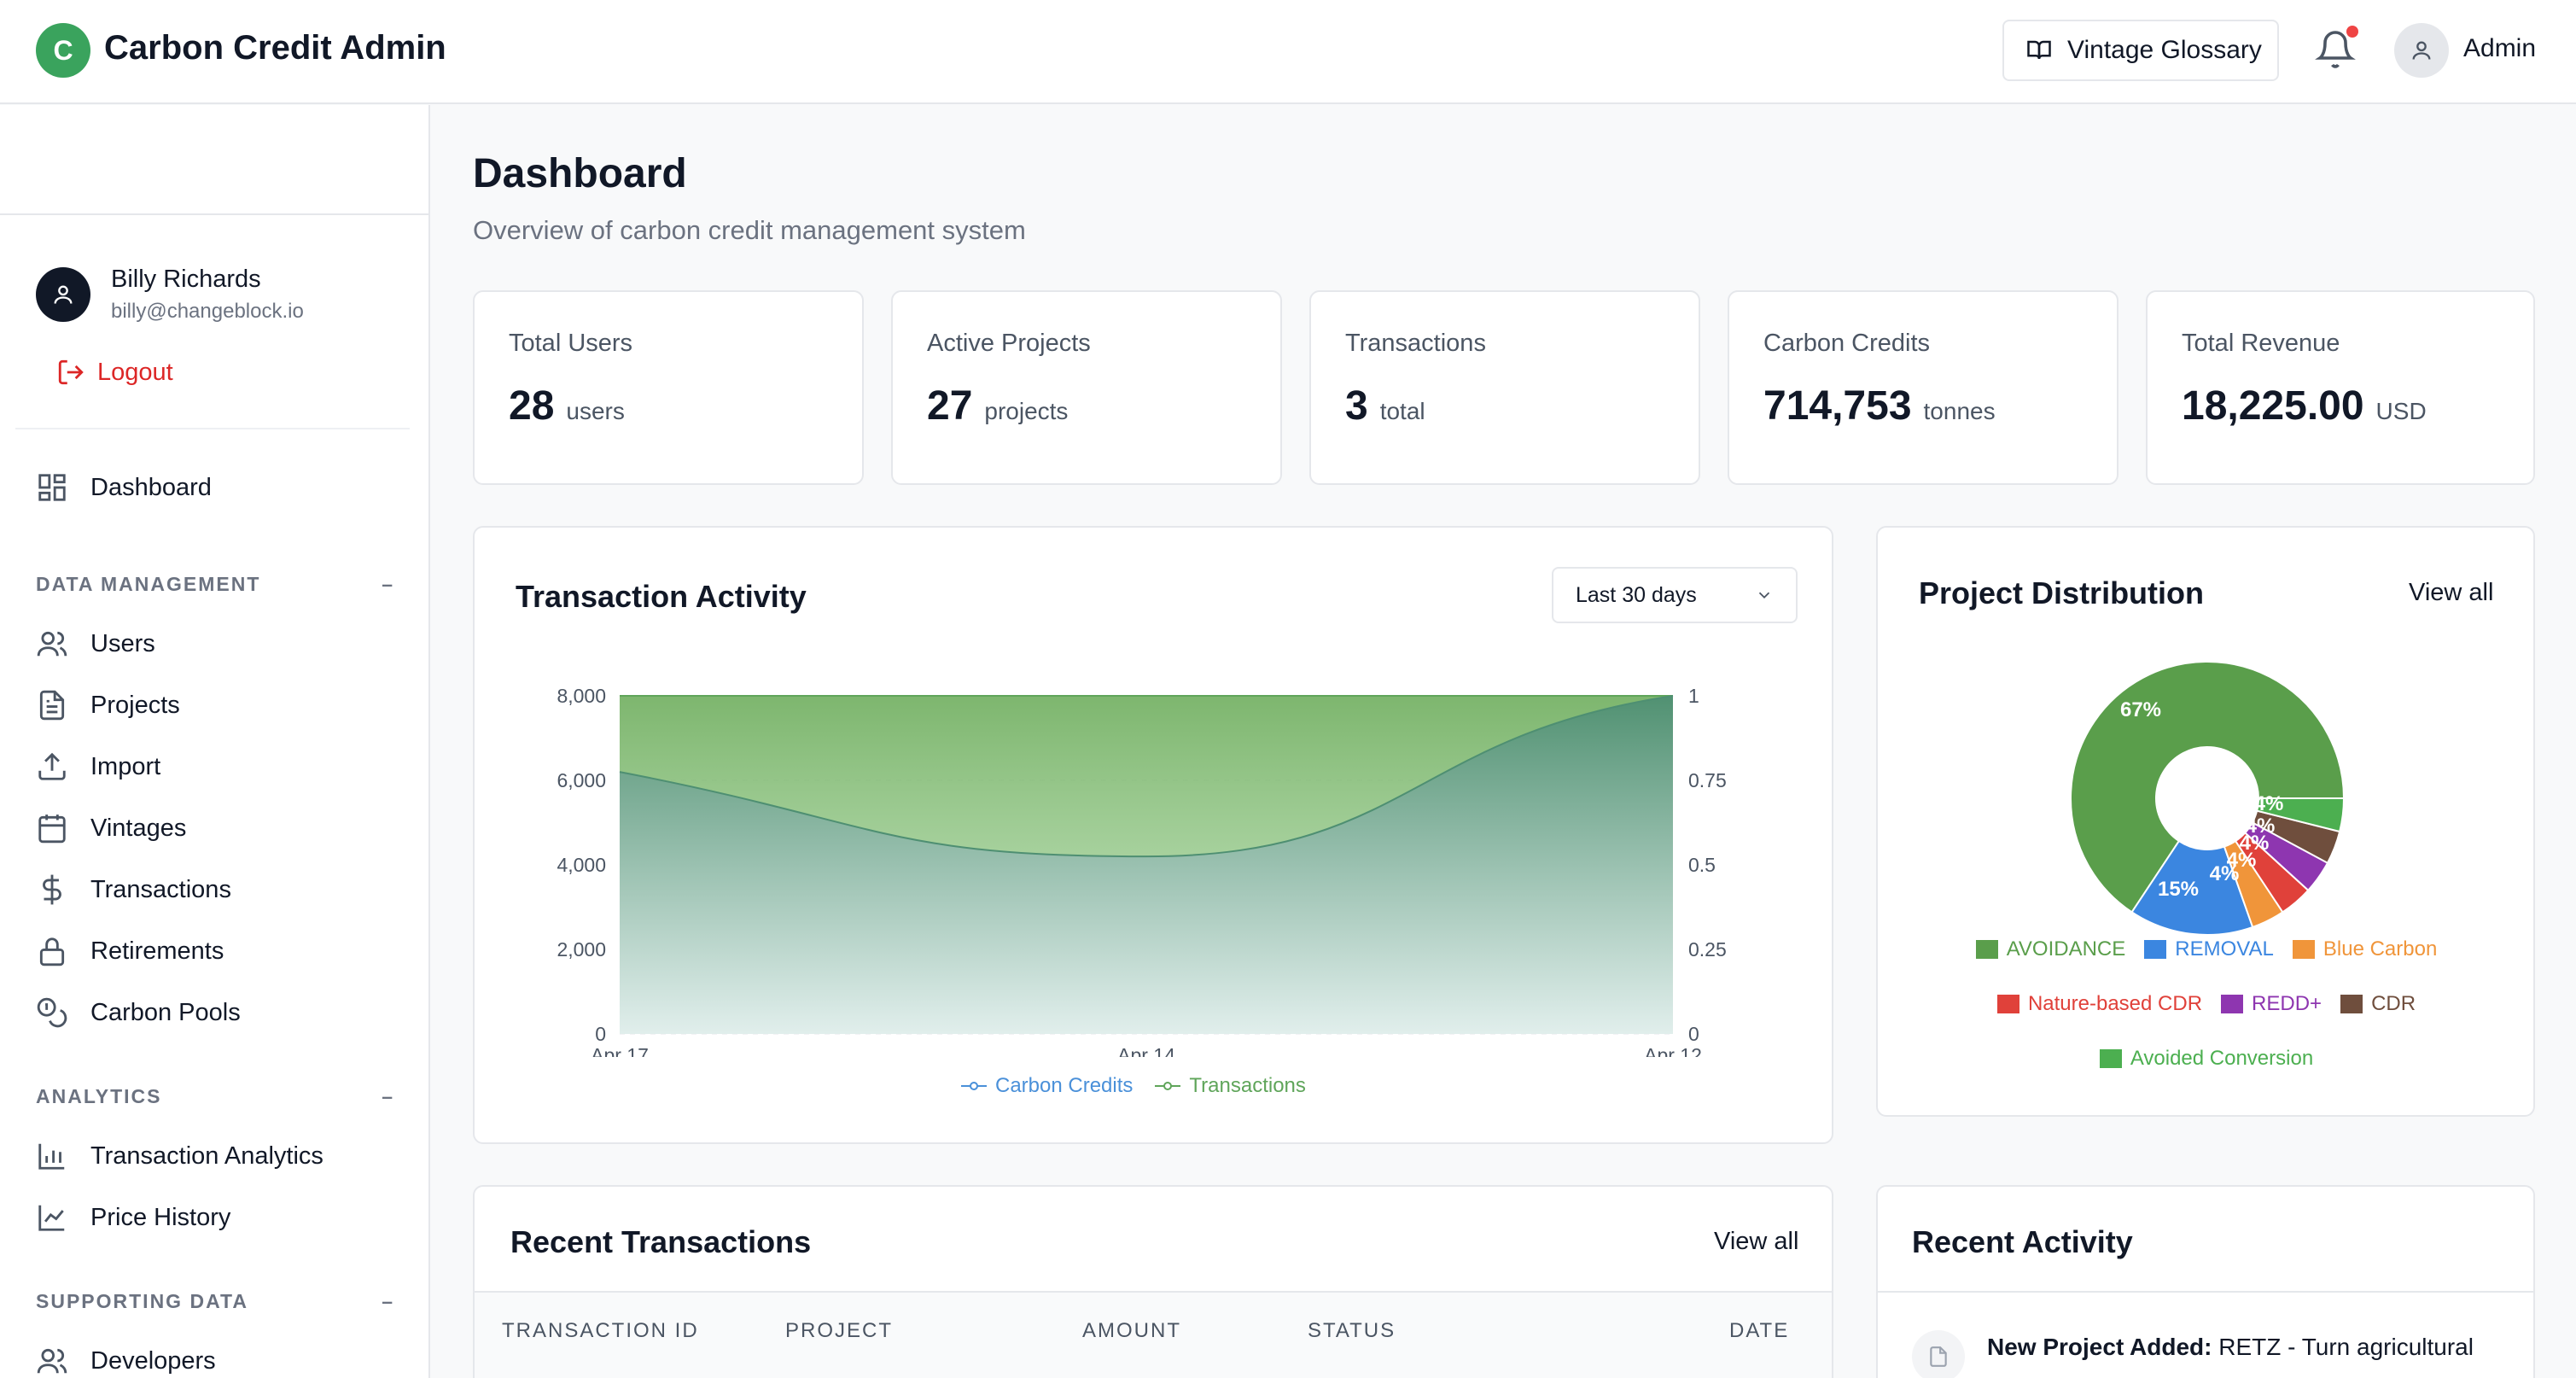  Describe the element at coordinates (661, 596) in the screenshot. I see `card-title: Transaction Activity` at that location.